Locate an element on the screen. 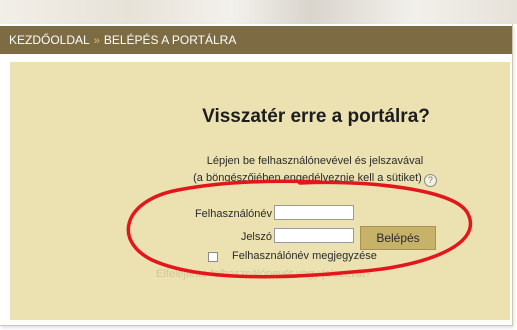  password-label: Jelszó is located at coordinates (256, 237).